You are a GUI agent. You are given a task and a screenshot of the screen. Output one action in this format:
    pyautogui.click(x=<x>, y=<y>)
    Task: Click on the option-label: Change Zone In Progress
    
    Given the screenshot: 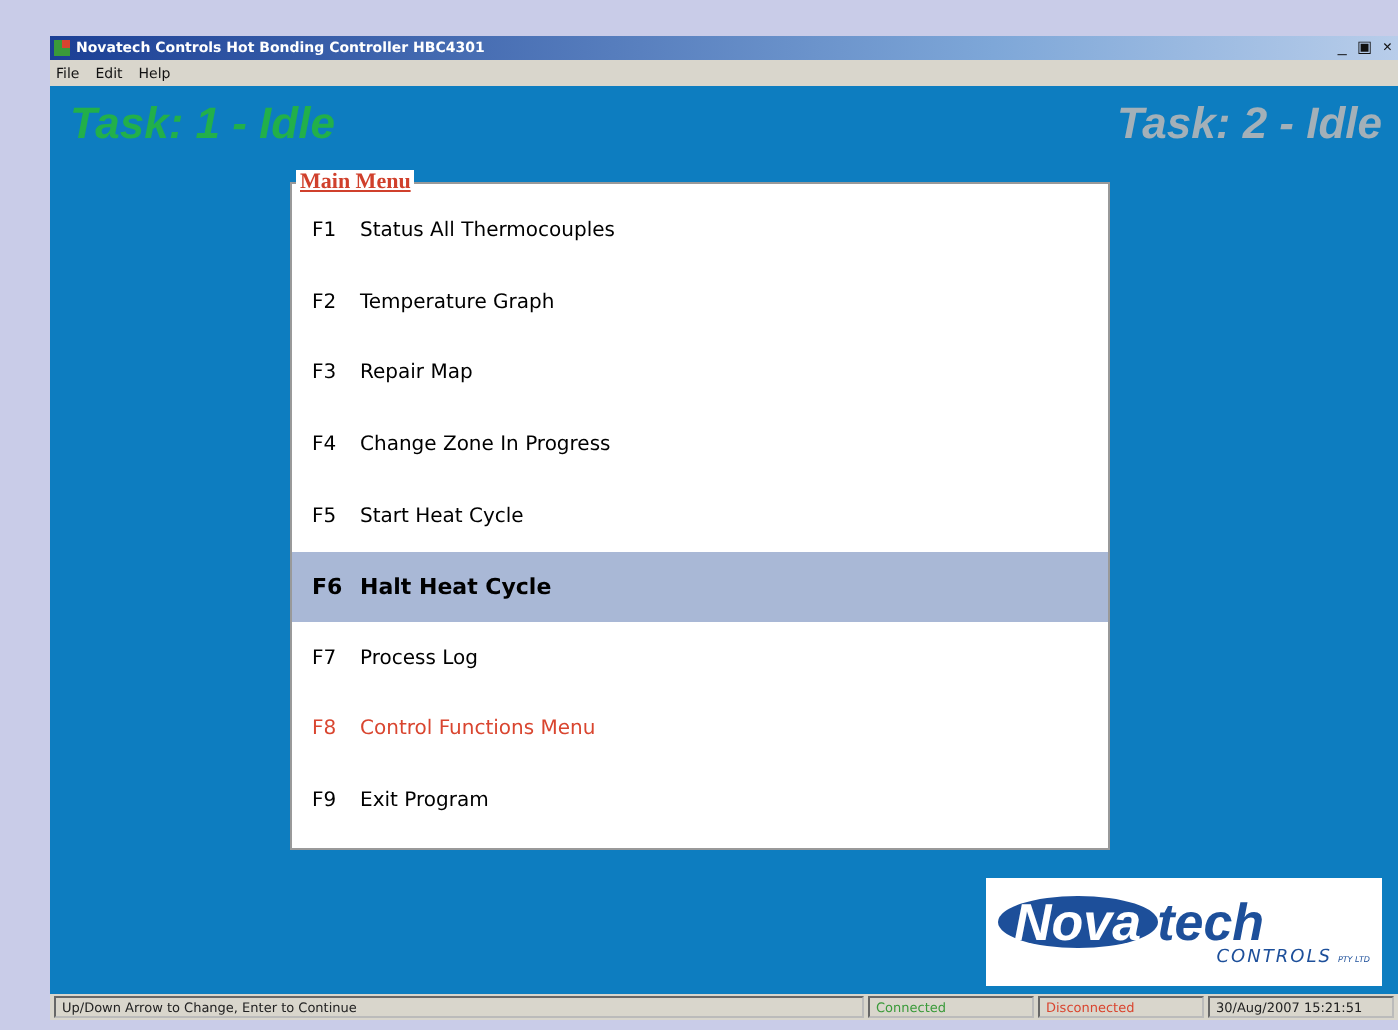 What is the action you would take?
    pyautogui.click(x=485, y=444)
    